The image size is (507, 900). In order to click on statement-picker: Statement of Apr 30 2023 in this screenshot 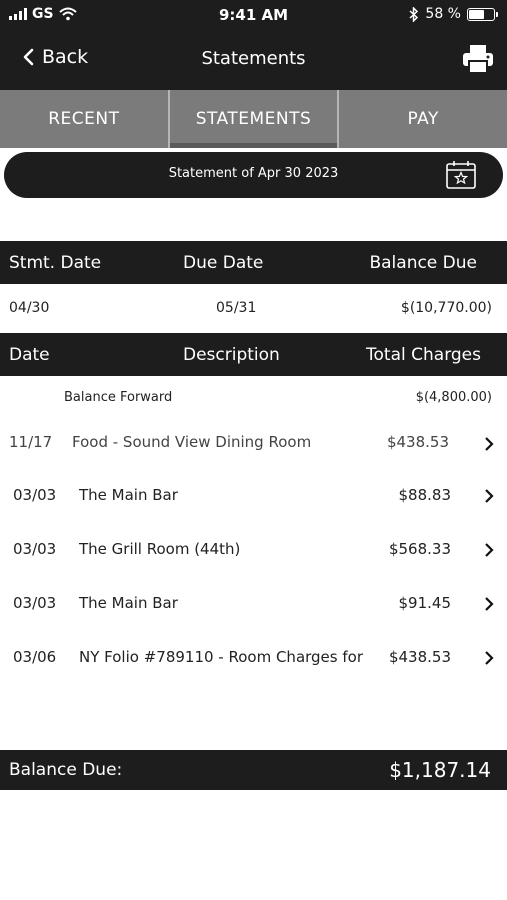, I will do `click(253, 175)`.